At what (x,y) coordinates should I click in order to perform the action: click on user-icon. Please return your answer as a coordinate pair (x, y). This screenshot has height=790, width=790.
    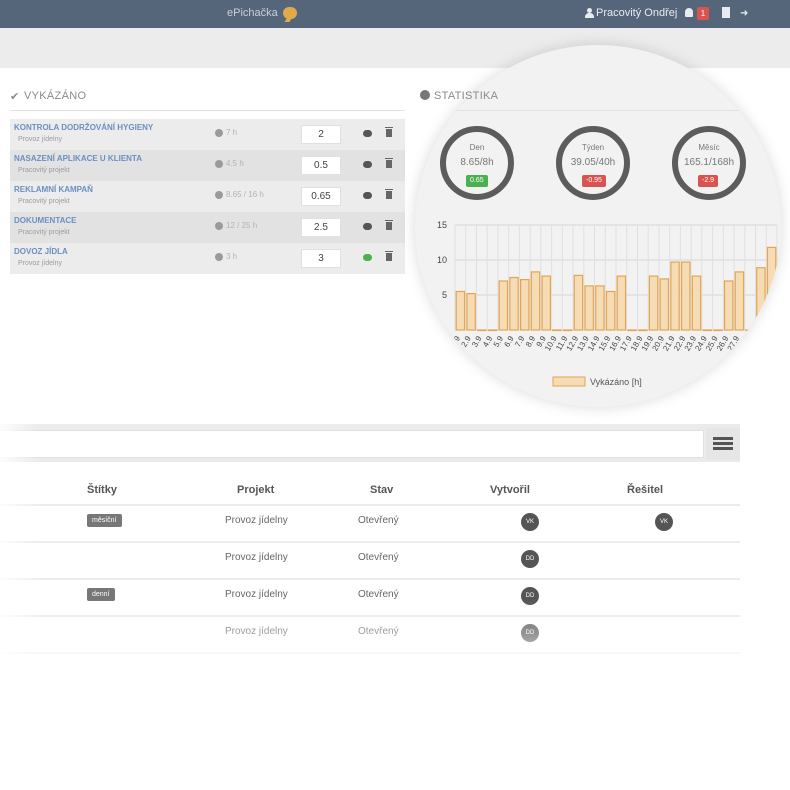
    Looking at the image, I should click on (589, 13).